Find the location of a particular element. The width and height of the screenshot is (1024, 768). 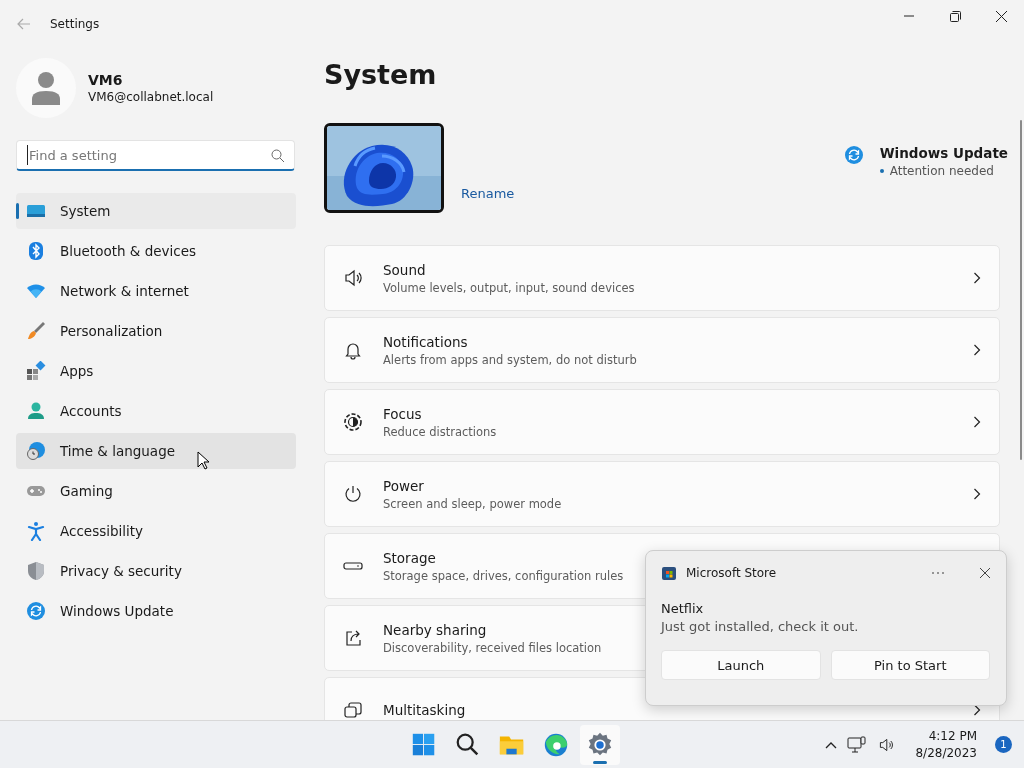

toast-title: Netflix is located at coordinates (683, 608).